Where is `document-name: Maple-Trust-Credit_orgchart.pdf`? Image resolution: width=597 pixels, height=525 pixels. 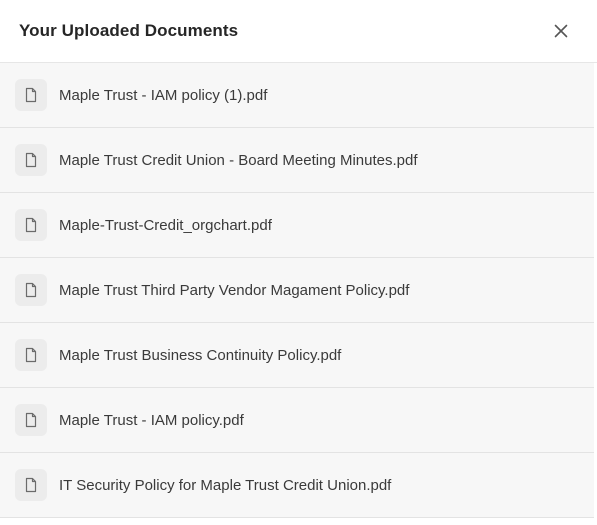
document-name: Maple-Trust-Credit_orgchart.pdf is located at coordinates (165, 225).